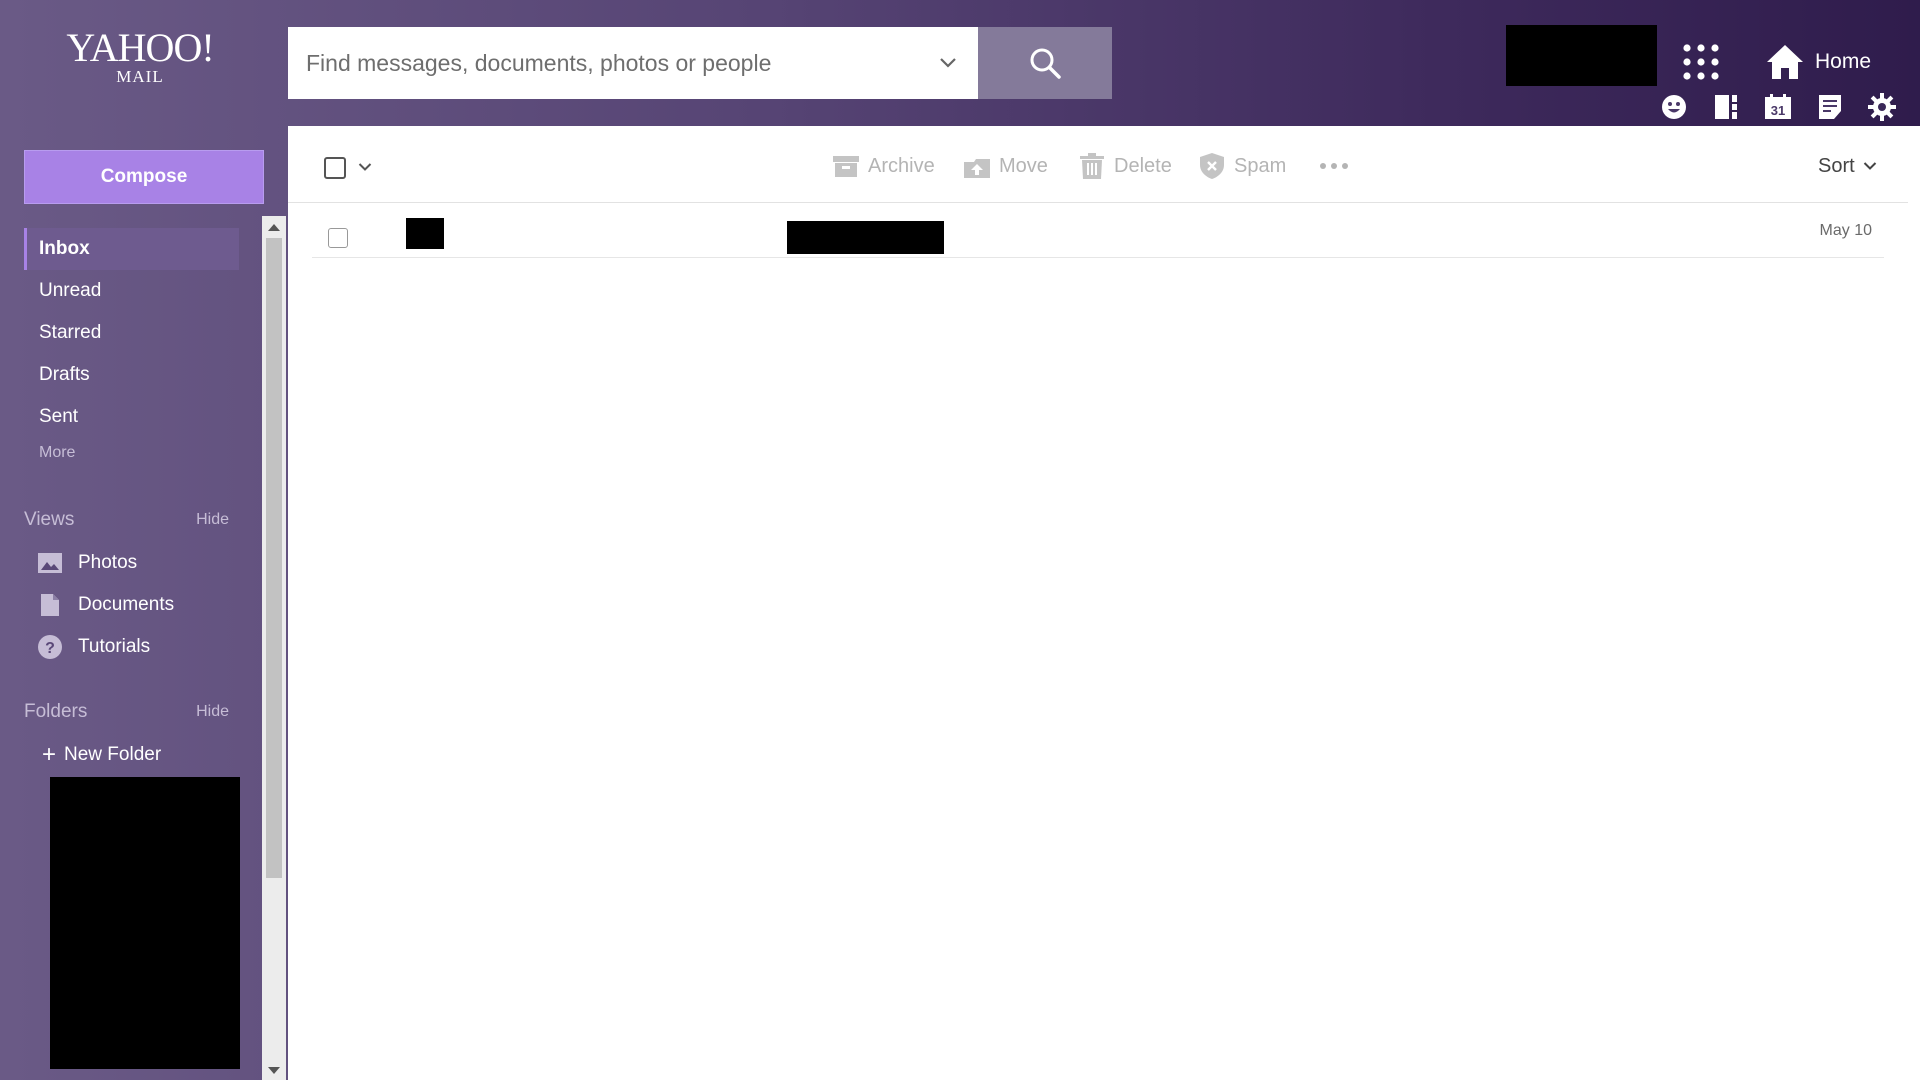  I want to click on folders-title: Folders, so click(56, 711).